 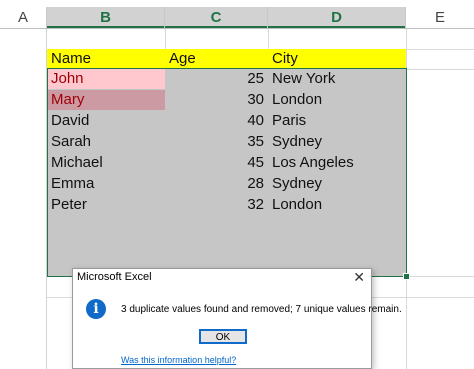 What do you see at coordinates (216, 205) in the screenshot?
I see `age-cell: 32` at bounding box center [216, 205].